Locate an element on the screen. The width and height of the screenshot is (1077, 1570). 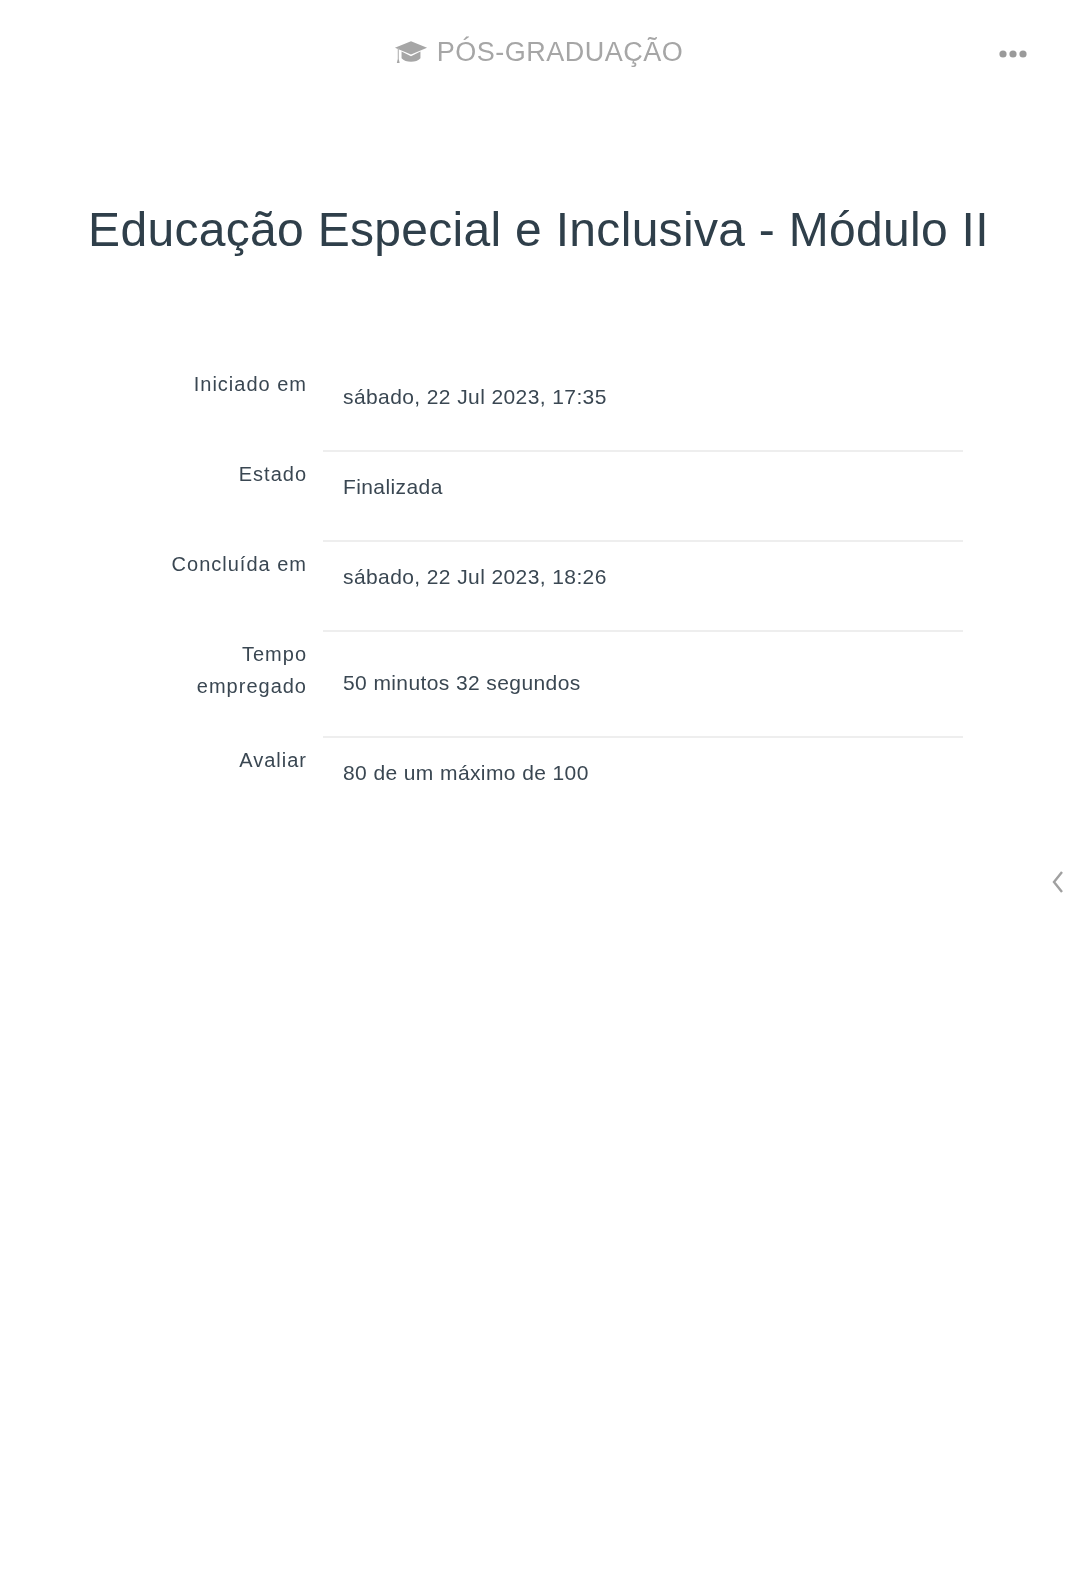
field-value: 80 de um máximo de 100 is located at coordinates (466, 773).